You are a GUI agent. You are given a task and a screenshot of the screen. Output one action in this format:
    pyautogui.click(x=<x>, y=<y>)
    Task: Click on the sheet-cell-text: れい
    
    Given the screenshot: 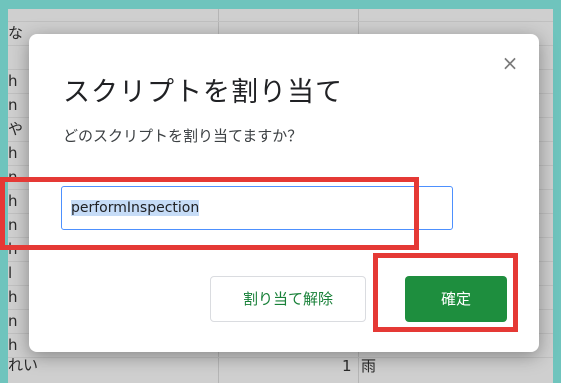 What is the action you would take?
    pyautogui.click(x=23, y=365)
    